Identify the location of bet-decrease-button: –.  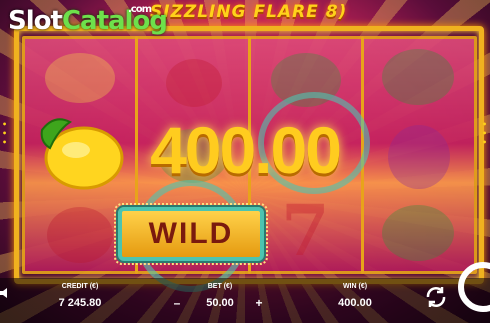
(177, 303).